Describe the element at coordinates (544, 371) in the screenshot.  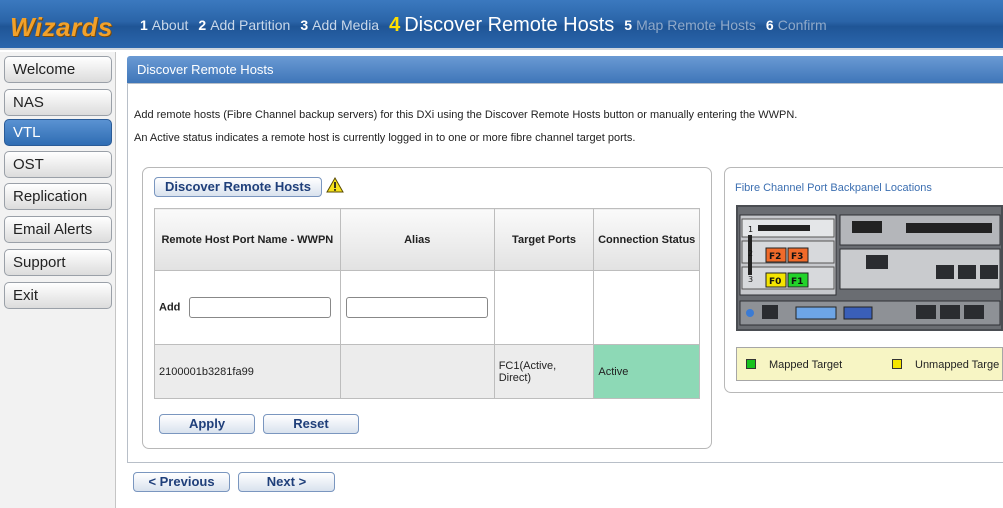
I see `target-ports-cell: FC1(Active, Direct)` at that location.